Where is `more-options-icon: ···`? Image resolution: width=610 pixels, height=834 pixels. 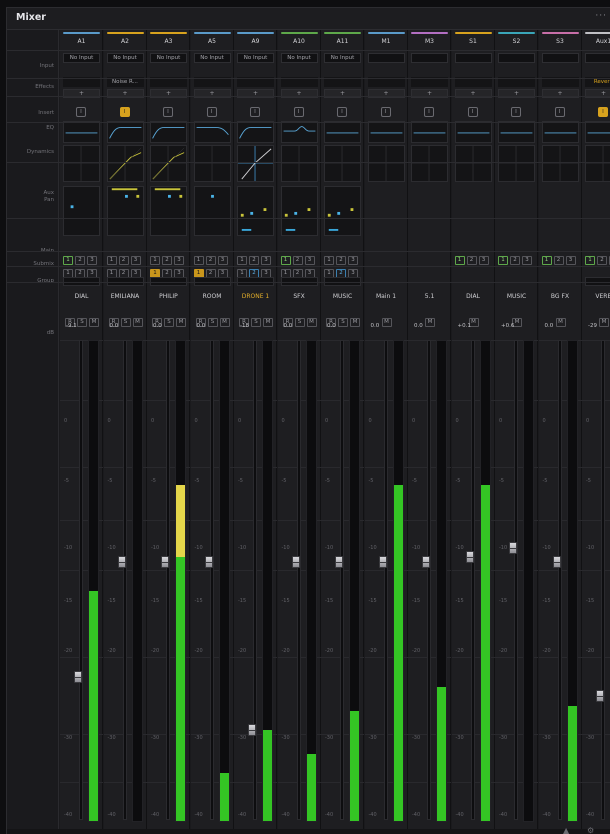
more-options-icon: ··· is located at coordinates (601, 16).